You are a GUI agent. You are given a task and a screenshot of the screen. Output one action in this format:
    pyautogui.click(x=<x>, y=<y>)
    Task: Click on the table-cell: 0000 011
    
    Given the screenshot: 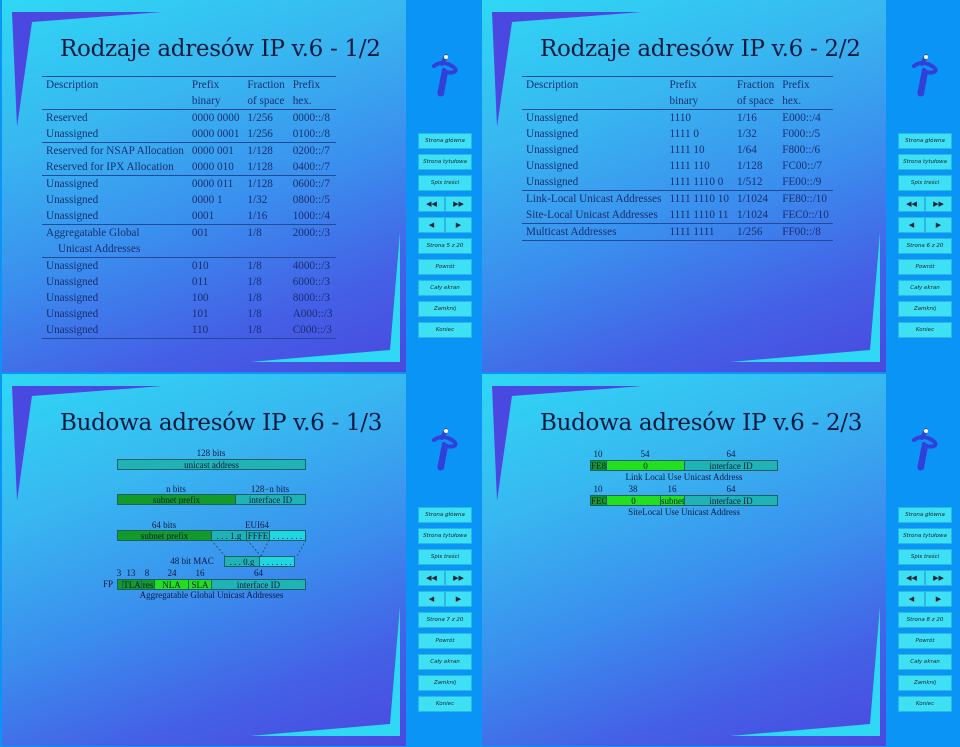 What is the action you would take?
    pyautogui.click(x=215, y=183)
    